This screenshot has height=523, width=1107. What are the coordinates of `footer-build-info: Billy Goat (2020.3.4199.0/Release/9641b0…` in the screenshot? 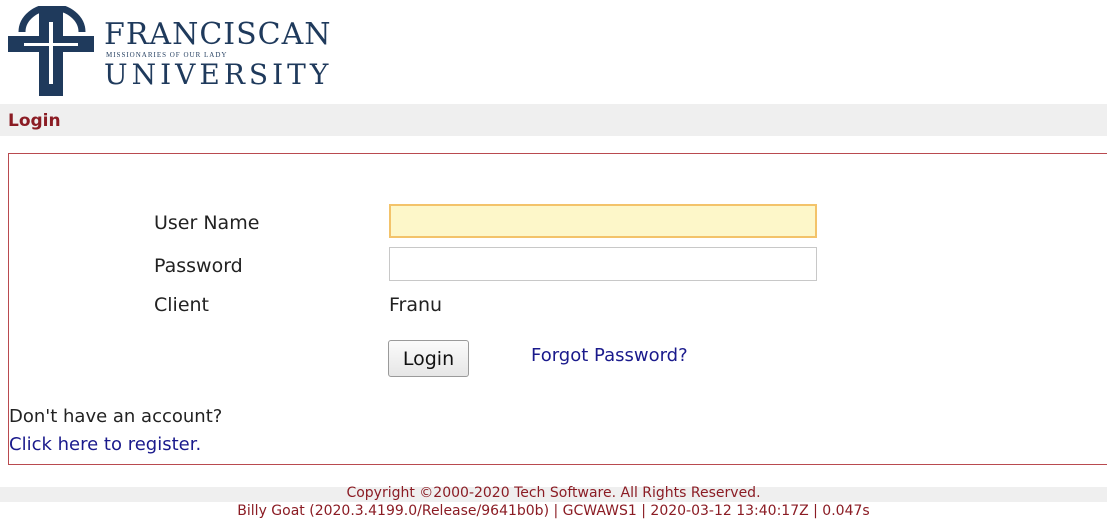 It's located at (553, 511).